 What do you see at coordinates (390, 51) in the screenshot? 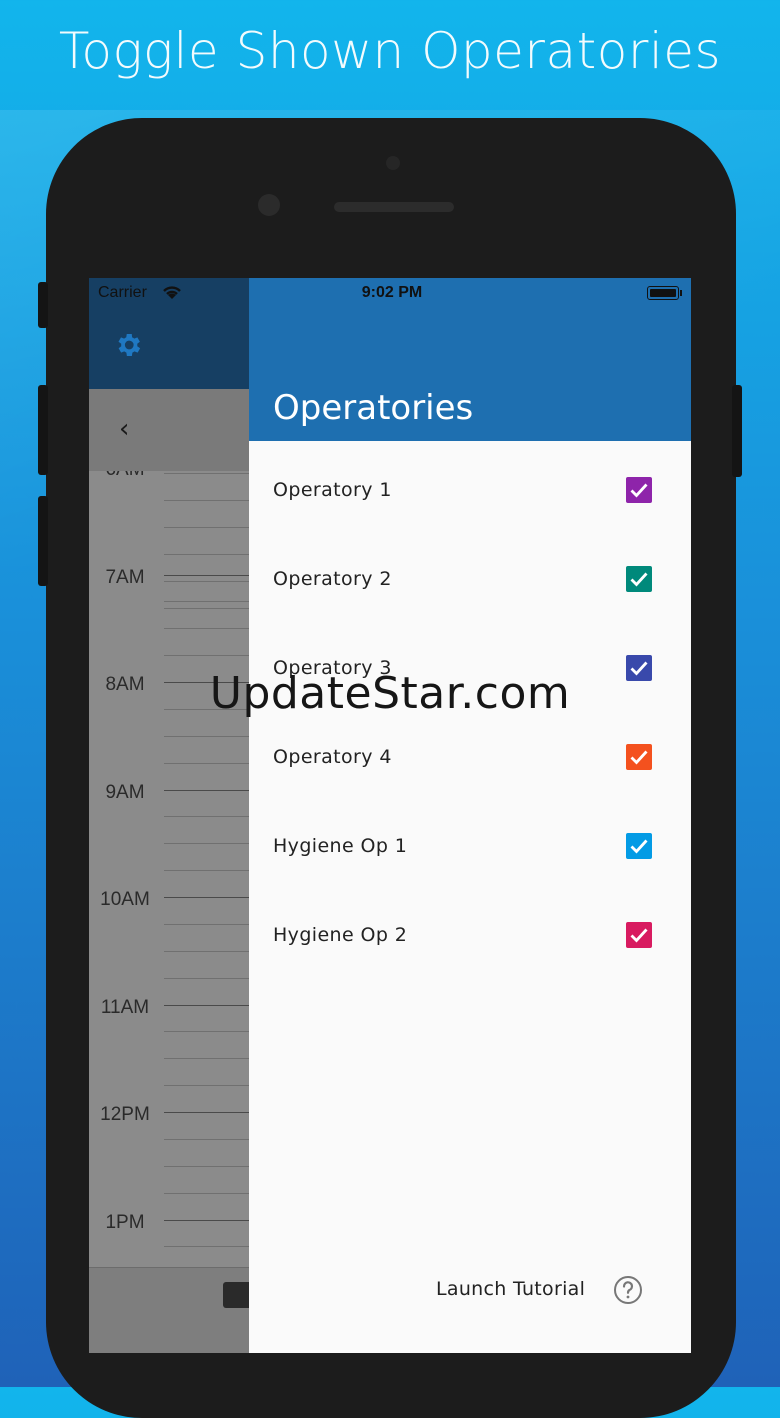
I see `promo-title: Toggle Shown Operatories` at bounding box center [390, 51].